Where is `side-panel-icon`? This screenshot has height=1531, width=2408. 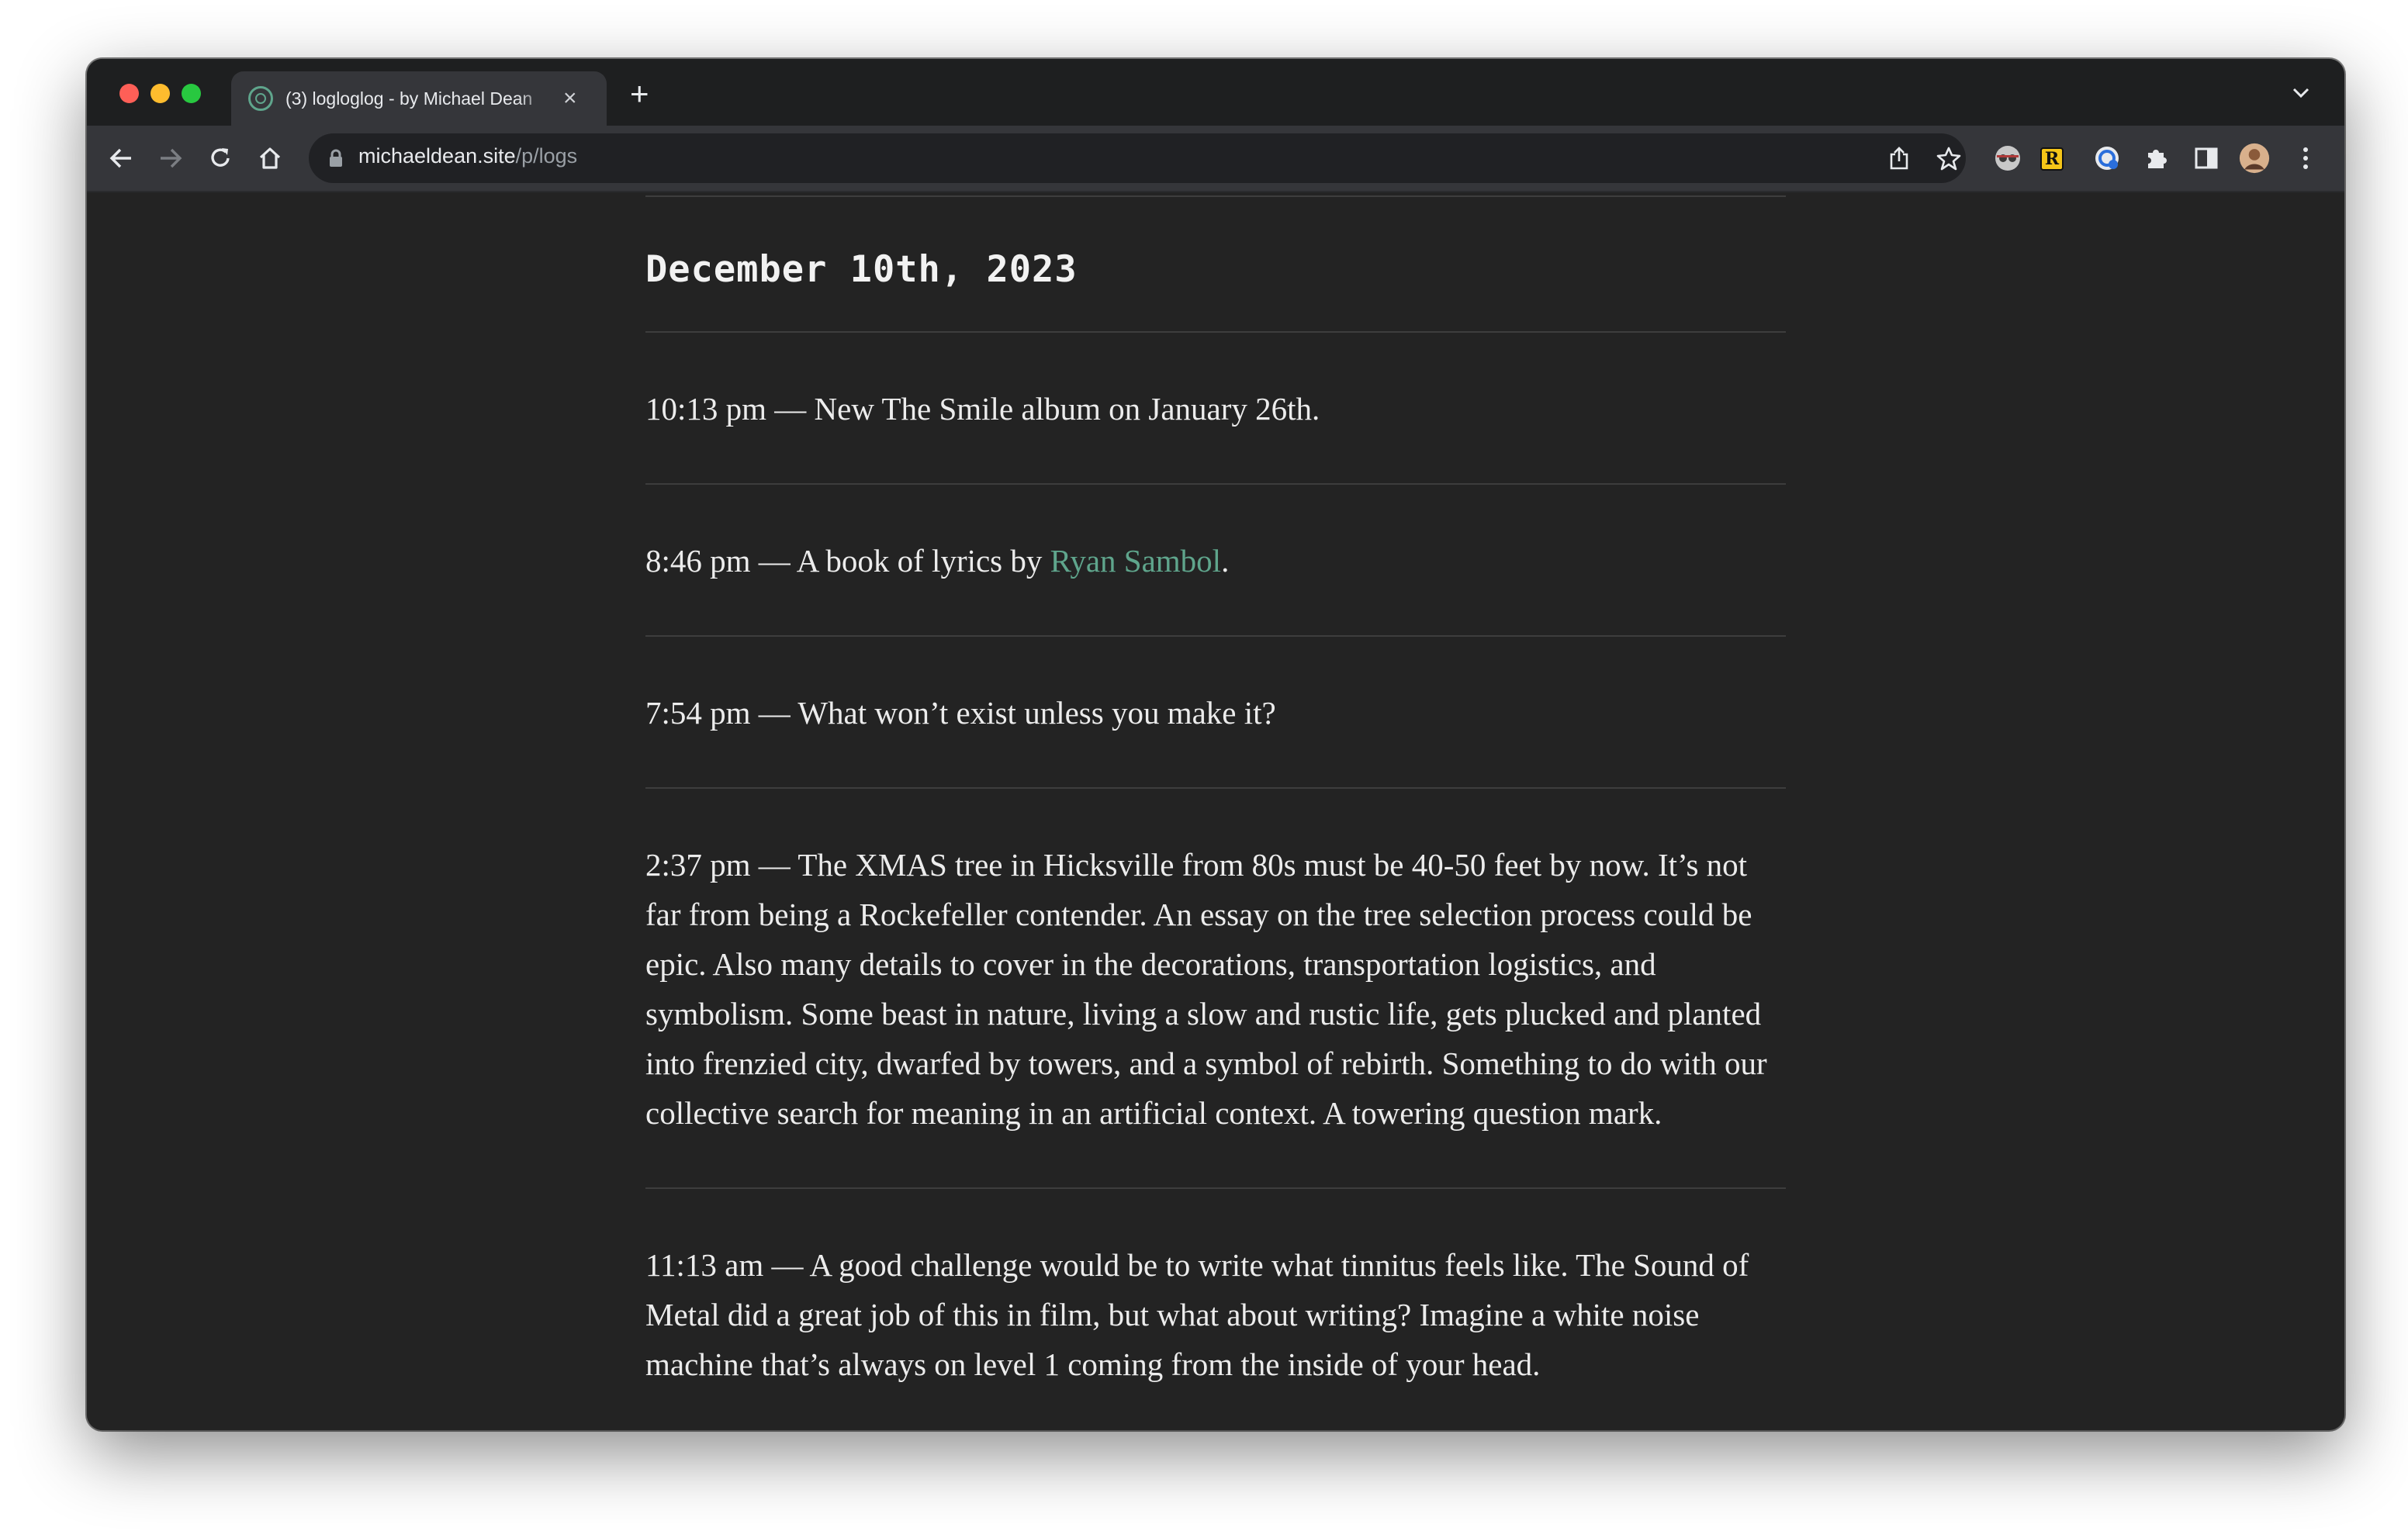
side-panel-icon is located at coordinates (2206, 158).